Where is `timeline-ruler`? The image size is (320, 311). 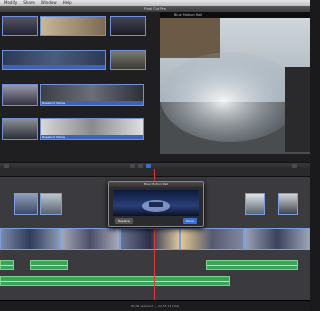 timeline-ruler is located at coordinates (155, 173).